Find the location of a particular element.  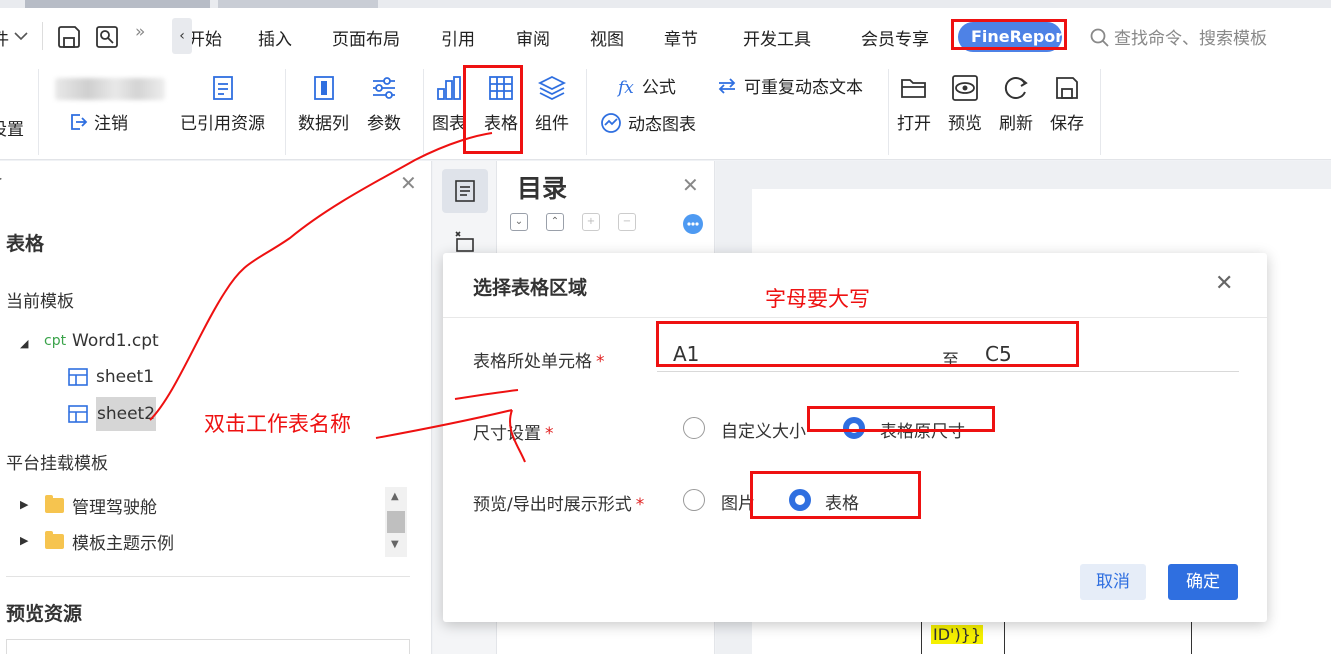

annotation-arrows is located at coordinates (337, 297).